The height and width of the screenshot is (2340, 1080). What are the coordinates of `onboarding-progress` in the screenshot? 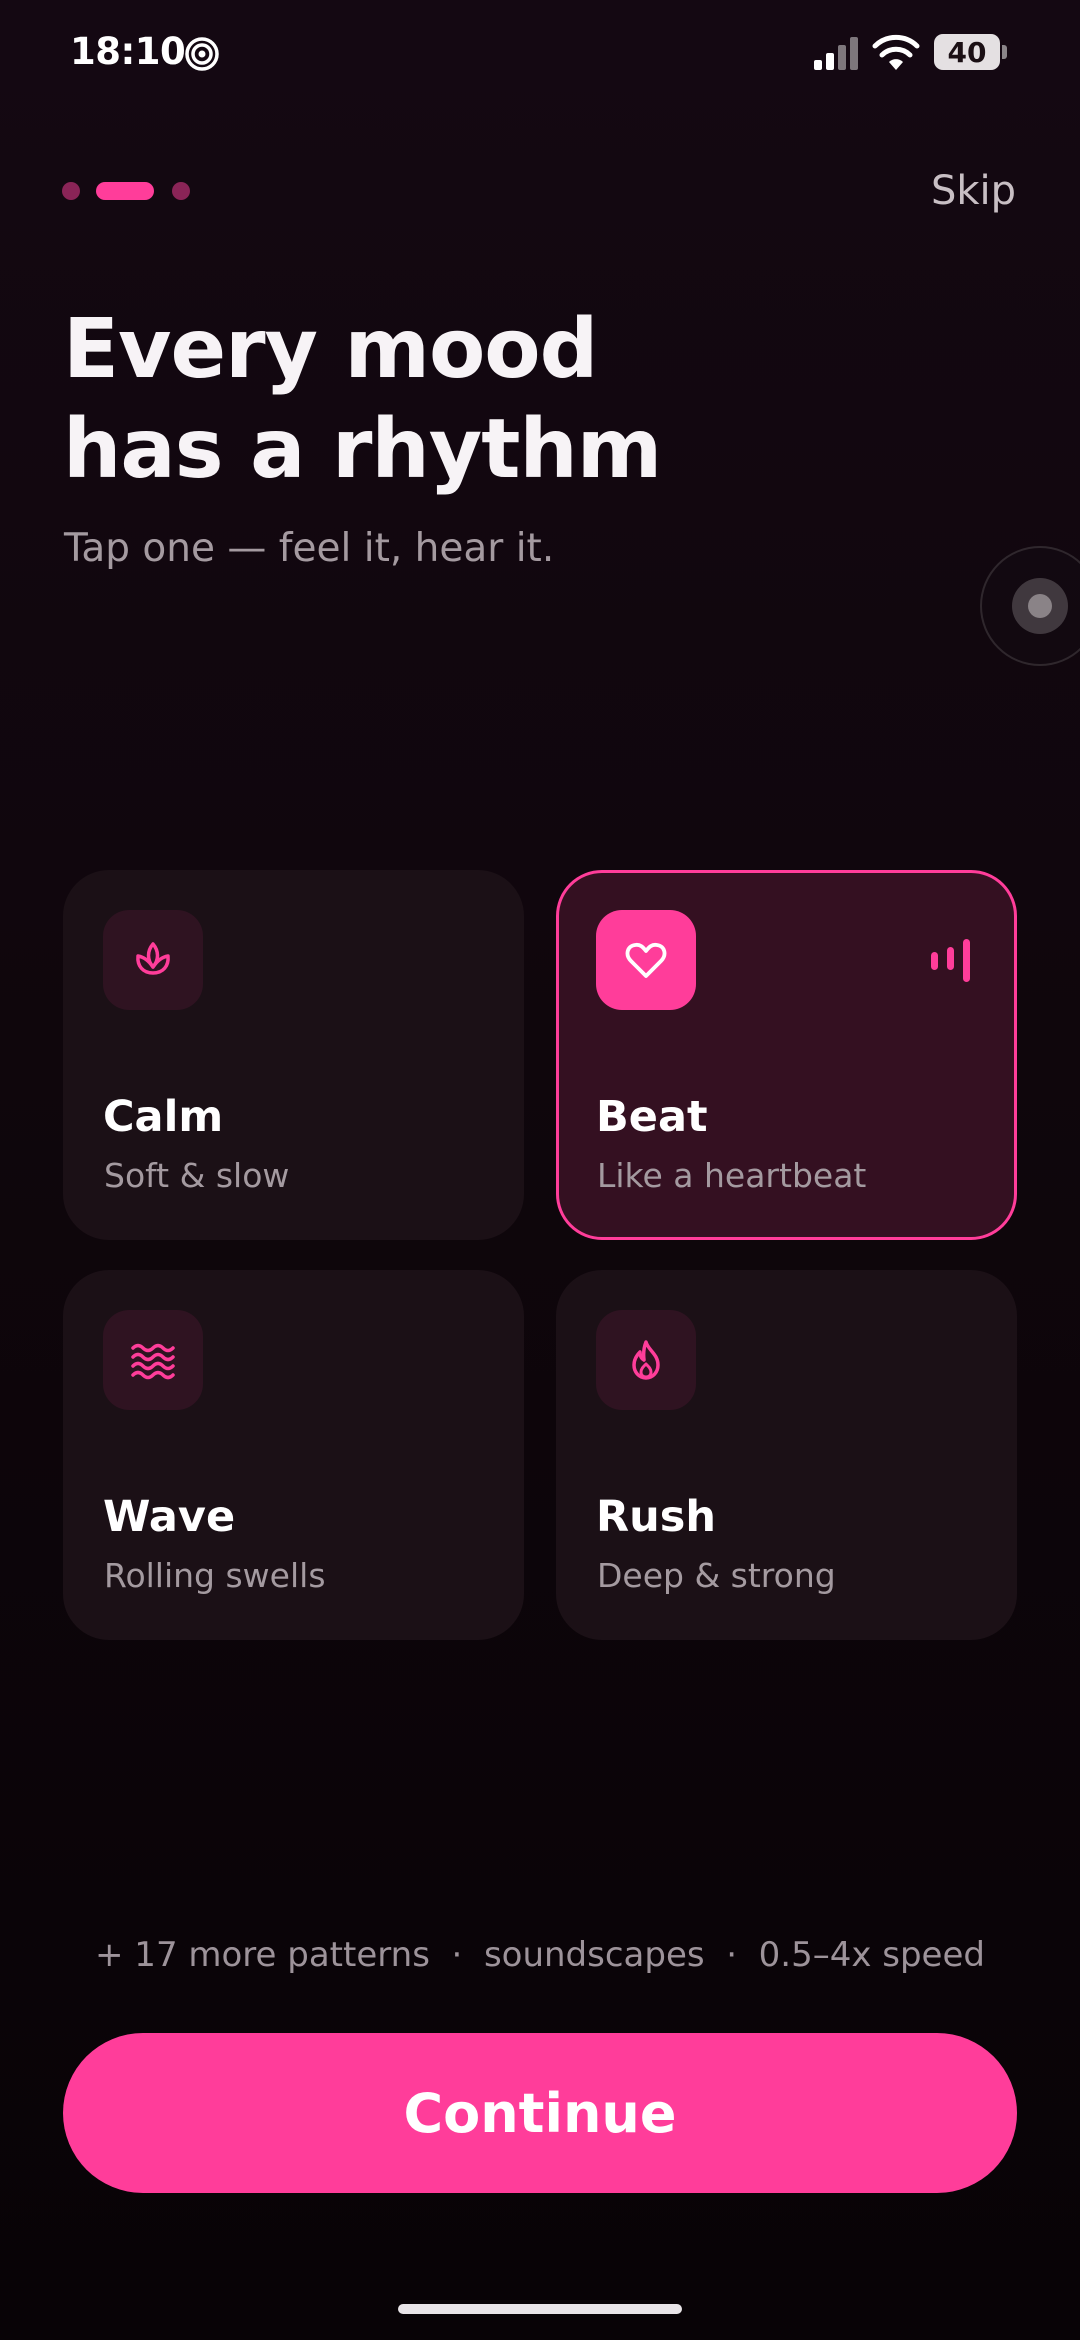 It's located at (126, 191).